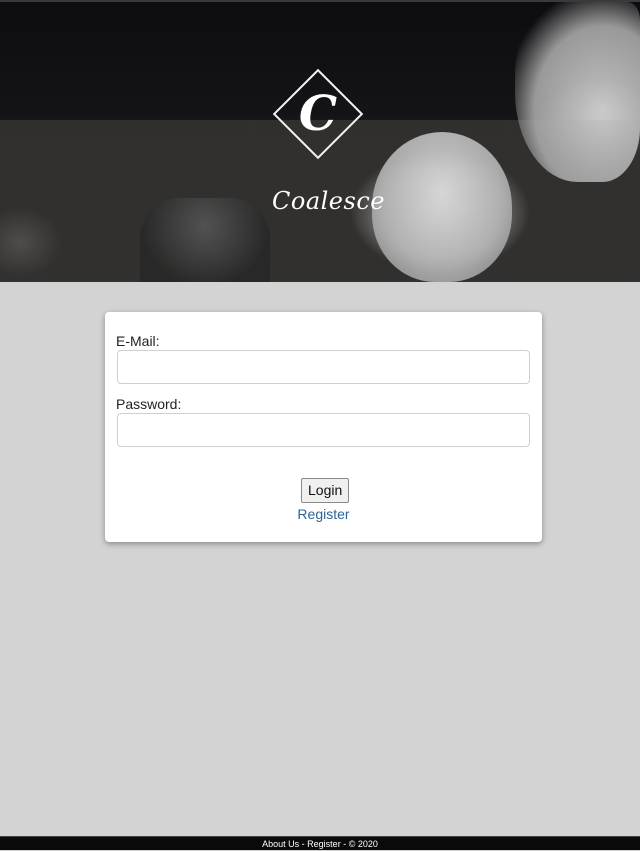  I want to click on footer: About Us - Register - © 2020, so click(320, 843).